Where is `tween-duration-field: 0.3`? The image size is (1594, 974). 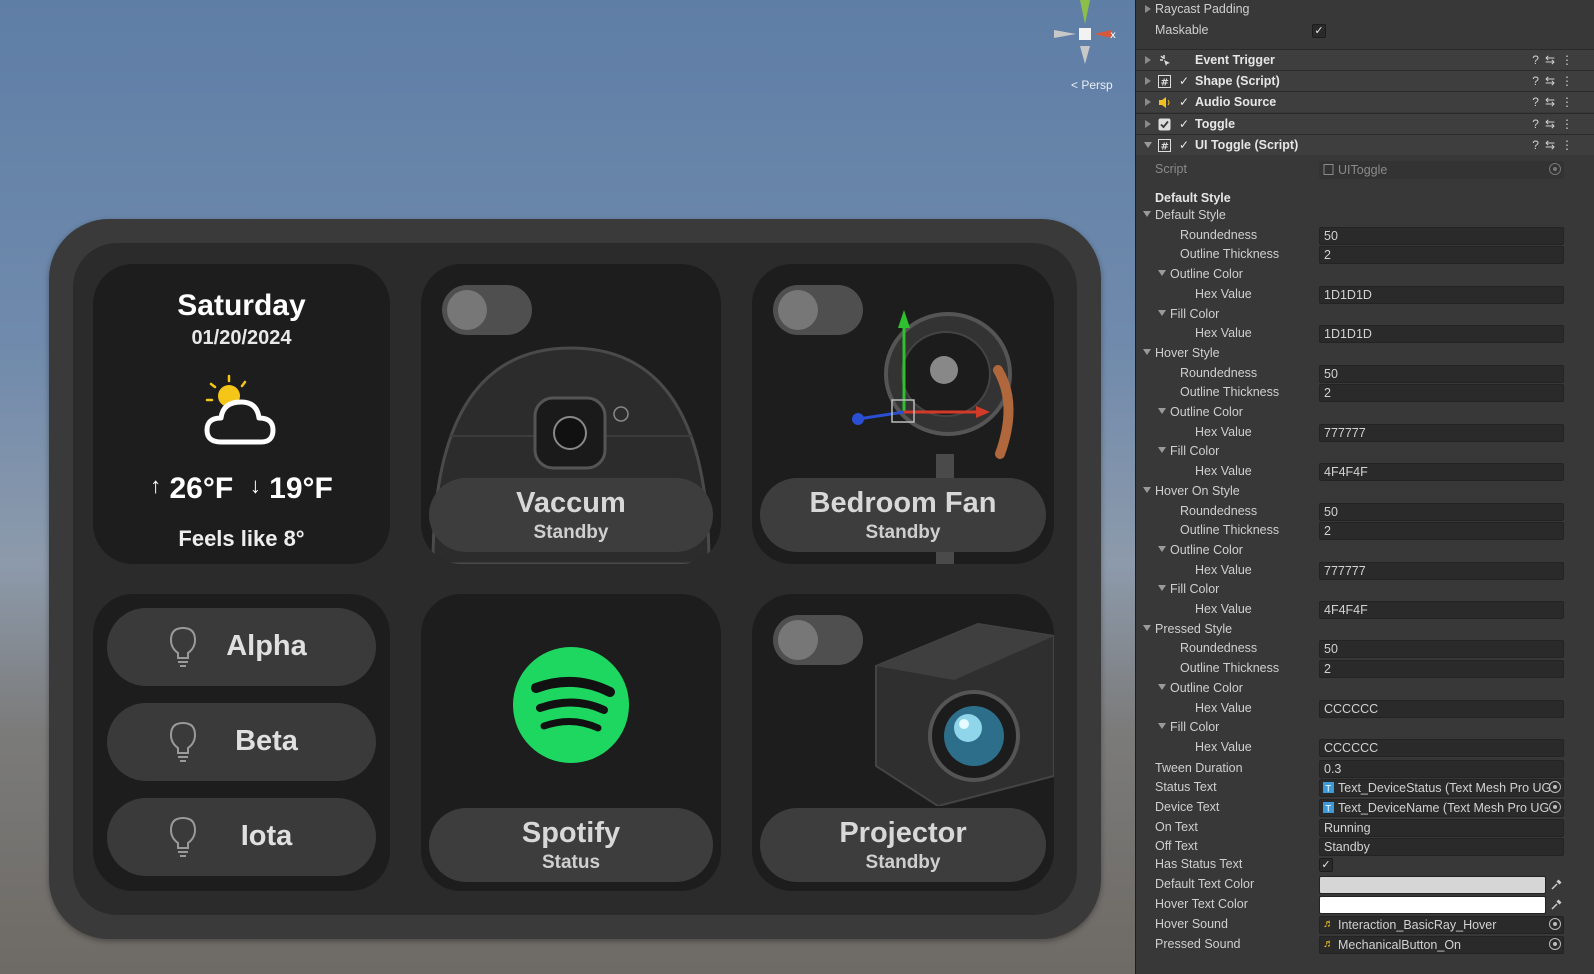 tween-duration-field: 0.3 is located at coordinates (1441, 769).